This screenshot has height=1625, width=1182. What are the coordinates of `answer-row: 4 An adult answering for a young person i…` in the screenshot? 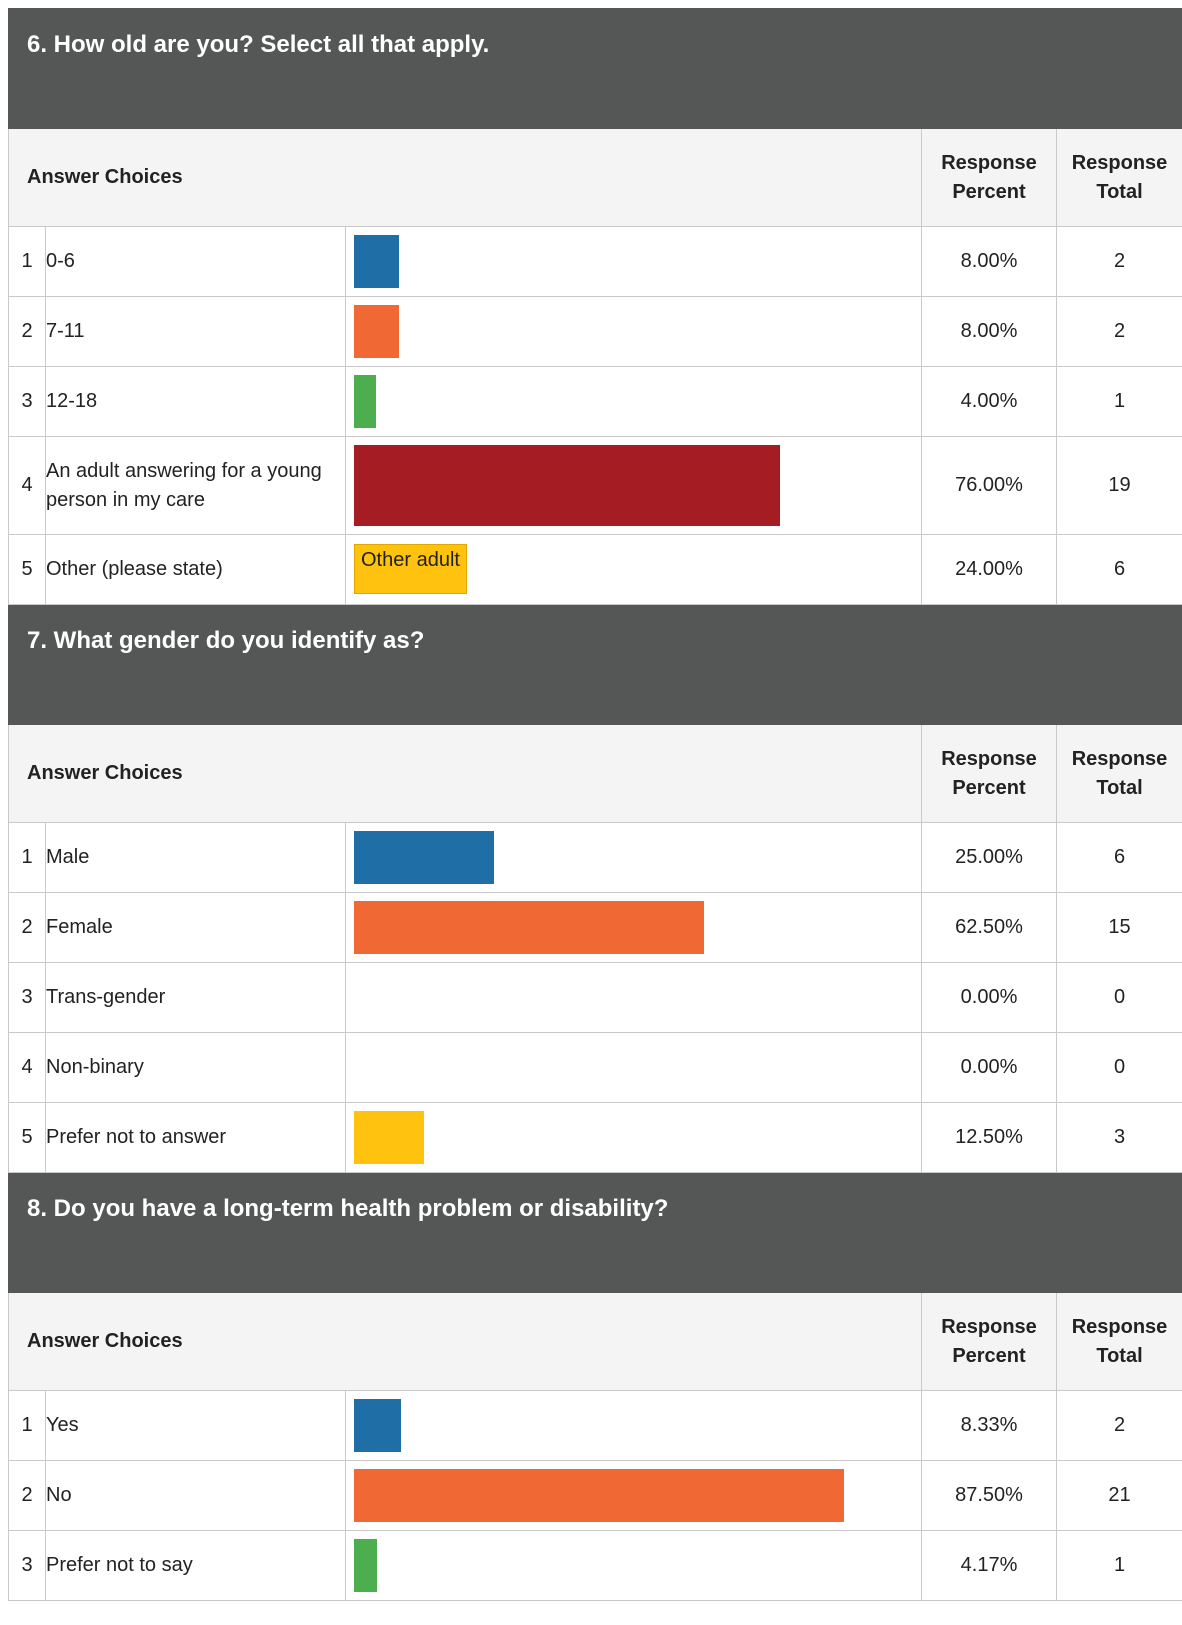 It's located at (595, 485).